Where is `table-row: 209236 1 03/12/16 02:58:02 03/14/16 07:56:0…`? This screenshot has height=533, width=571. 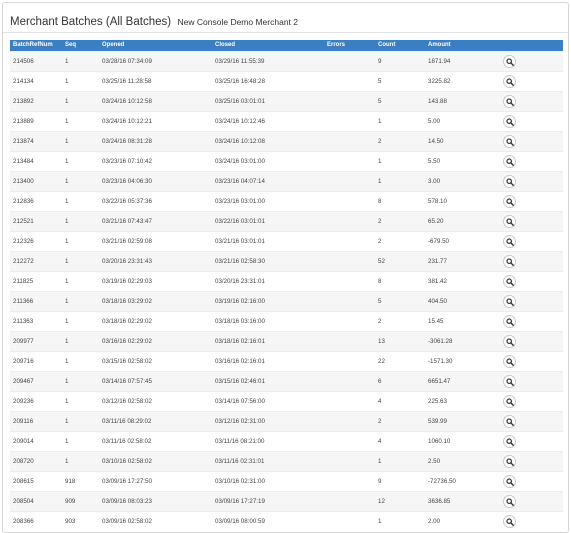
table-row: 209236 1 03/12/16 02:58:02 03/14/16 07:56:0… is located at coordinates (286, 400).